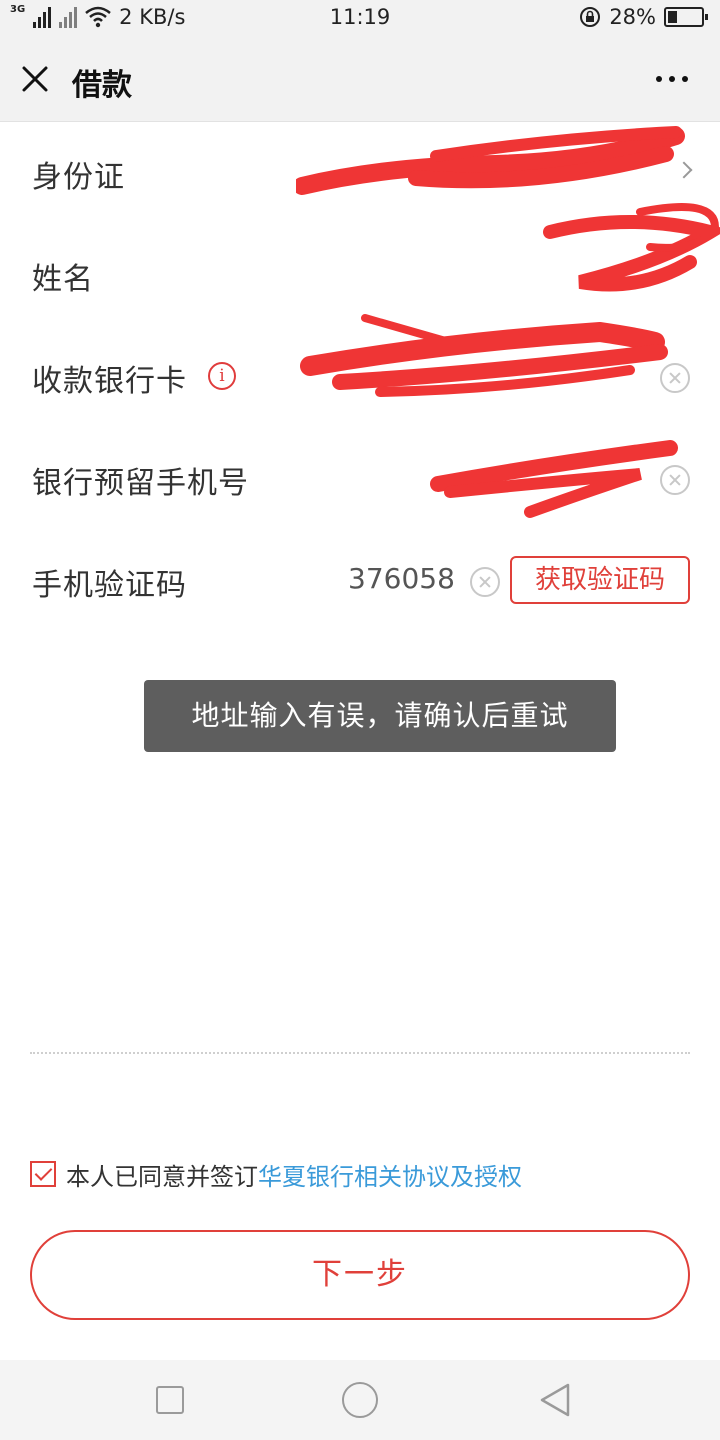  What do you see at coordinates (672, 79) in the screenshot?
I see `more-options-icon` at bounding box center [672, 79].